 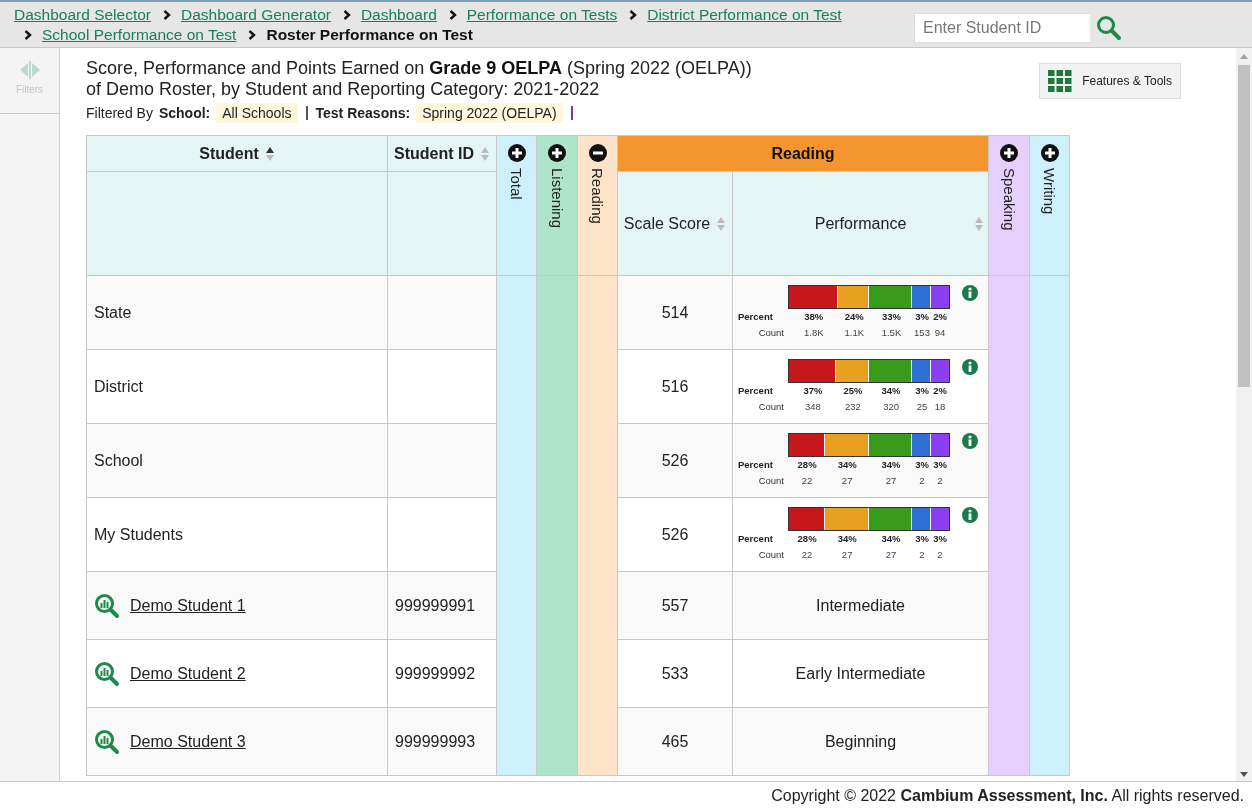 What do you see at coordinates (813, 390) in the screenshot?
I see `percent-value: 37%` at bounding box center [813, 390].